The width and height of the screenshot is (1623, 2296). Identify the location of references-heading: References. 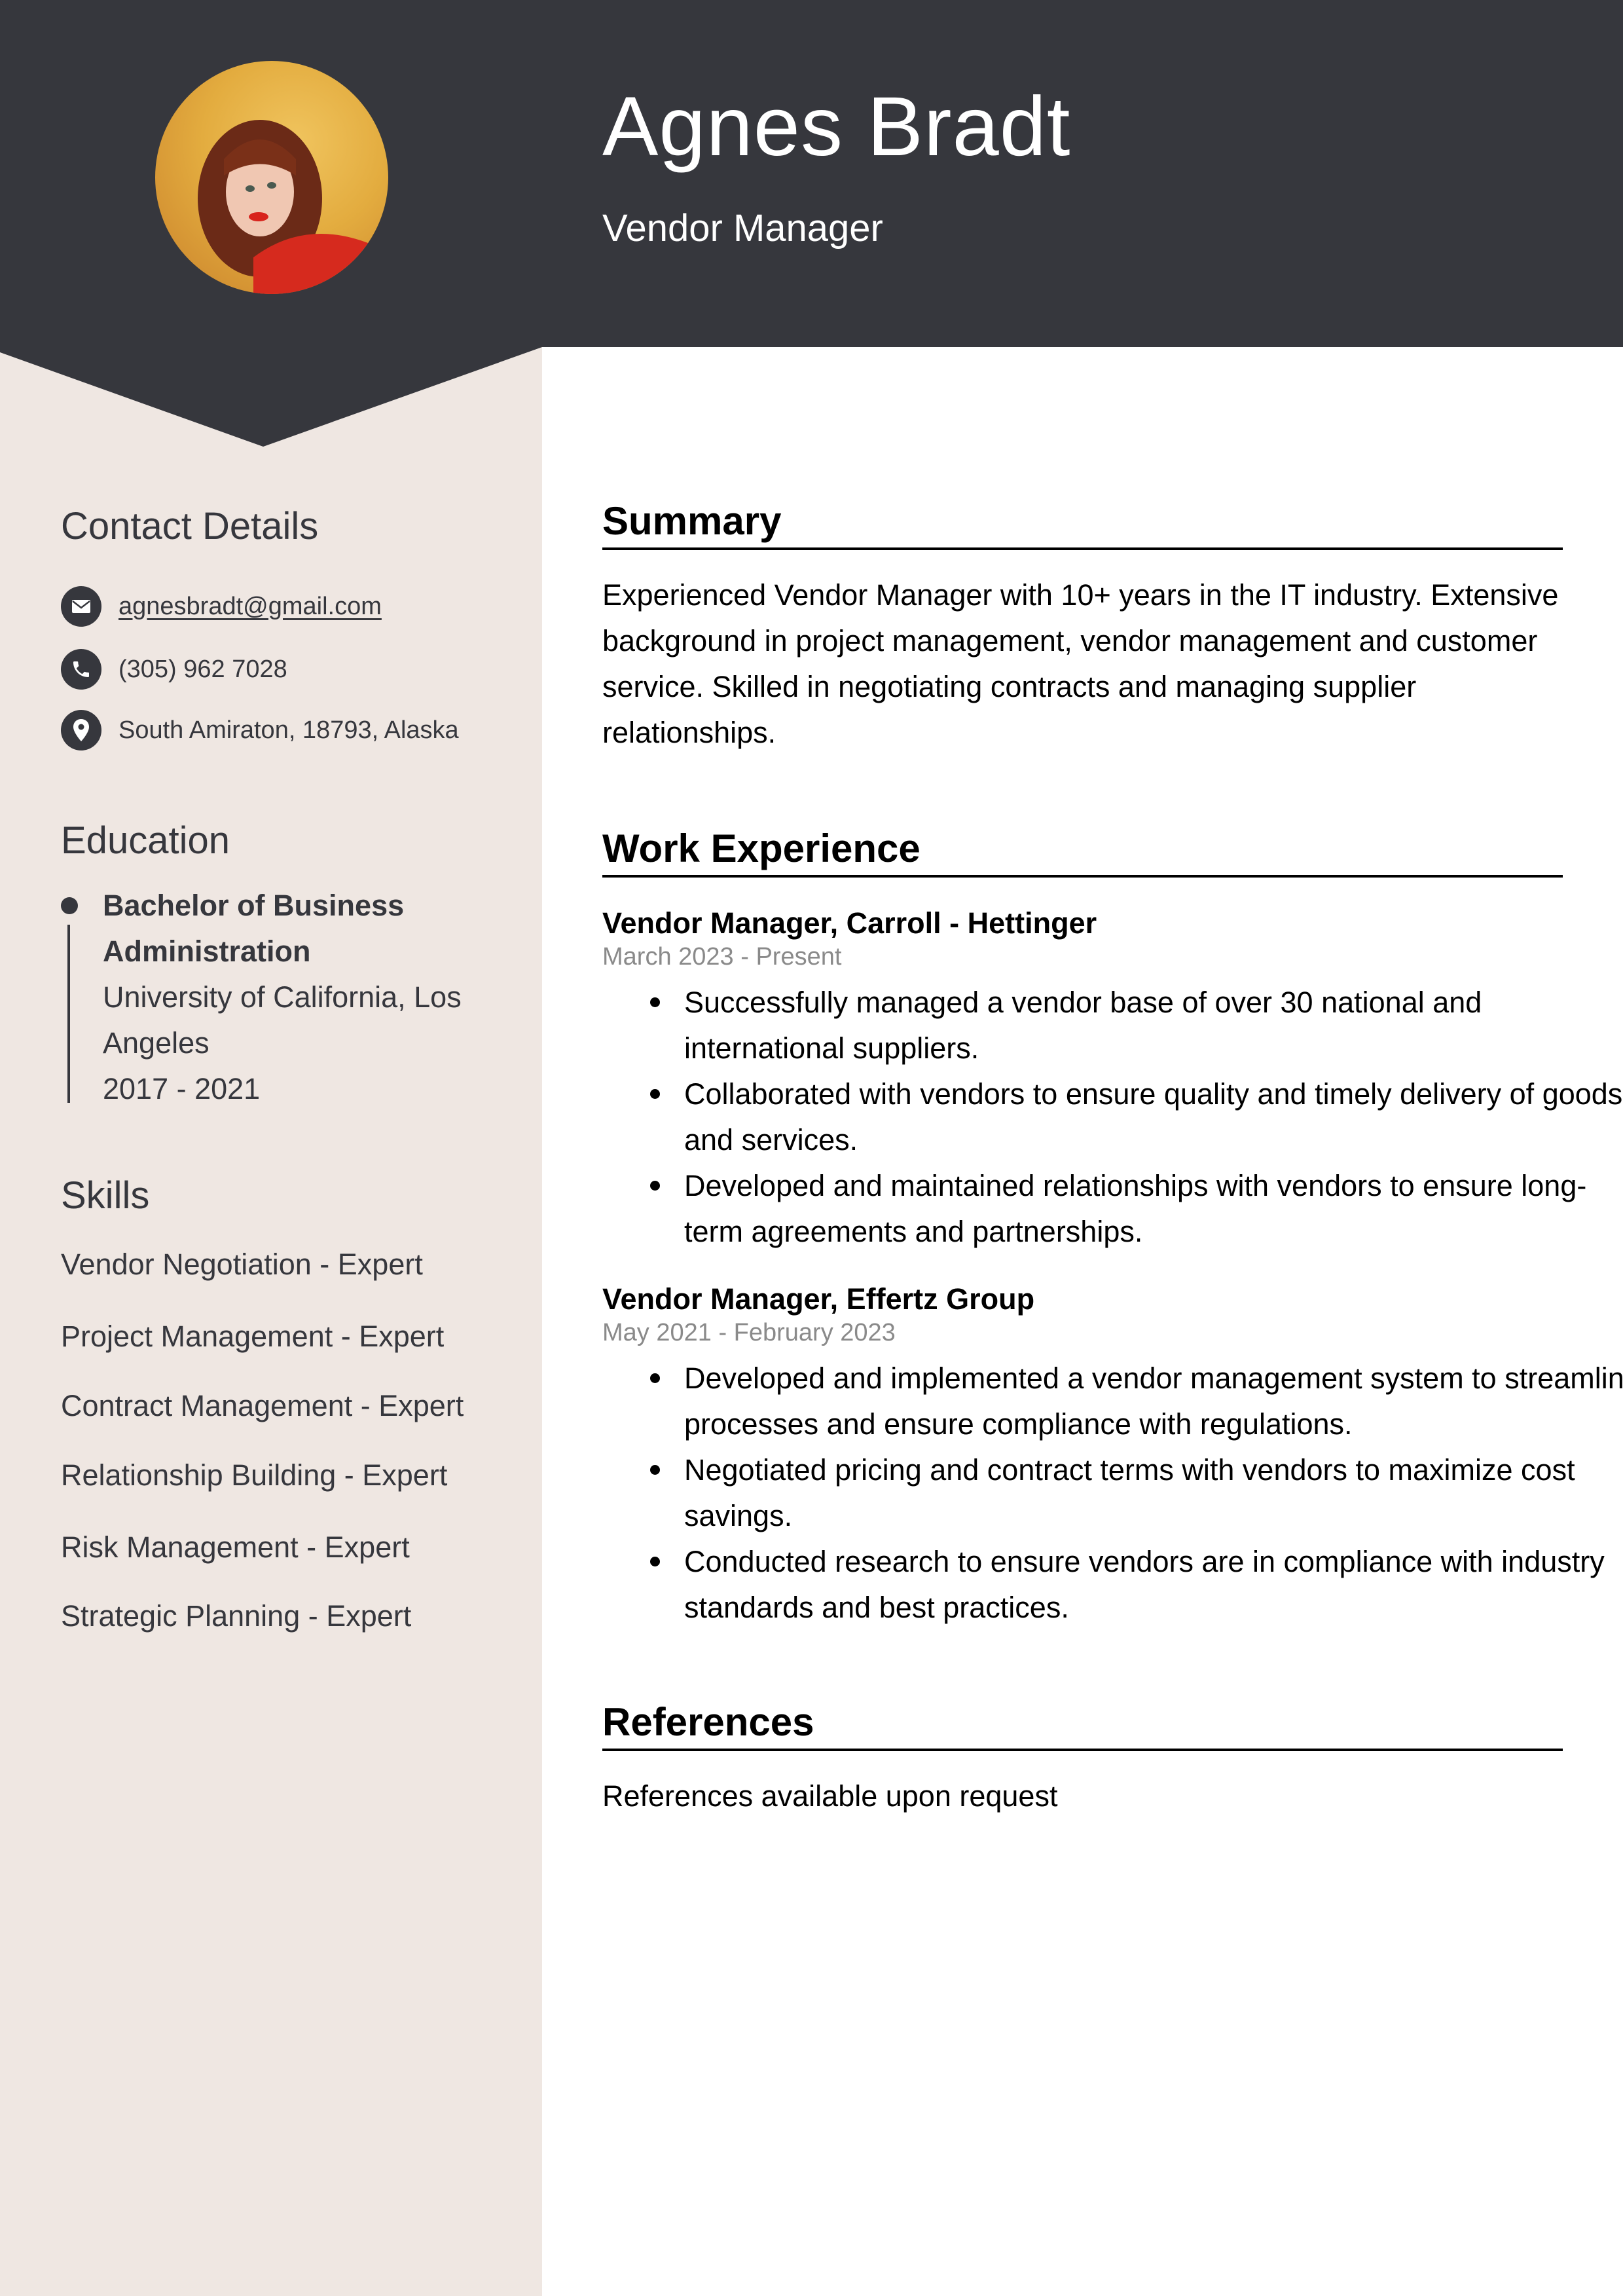
(1082, 1727).